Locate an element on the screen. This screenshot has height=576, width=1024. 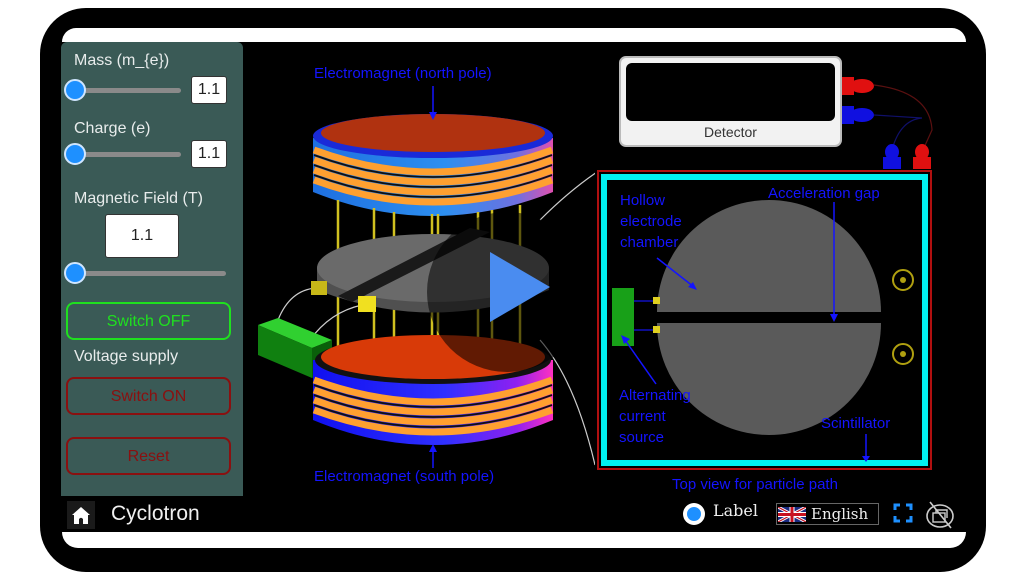
ac-source-label: Alternating current source is located at coordinates (655, 416).